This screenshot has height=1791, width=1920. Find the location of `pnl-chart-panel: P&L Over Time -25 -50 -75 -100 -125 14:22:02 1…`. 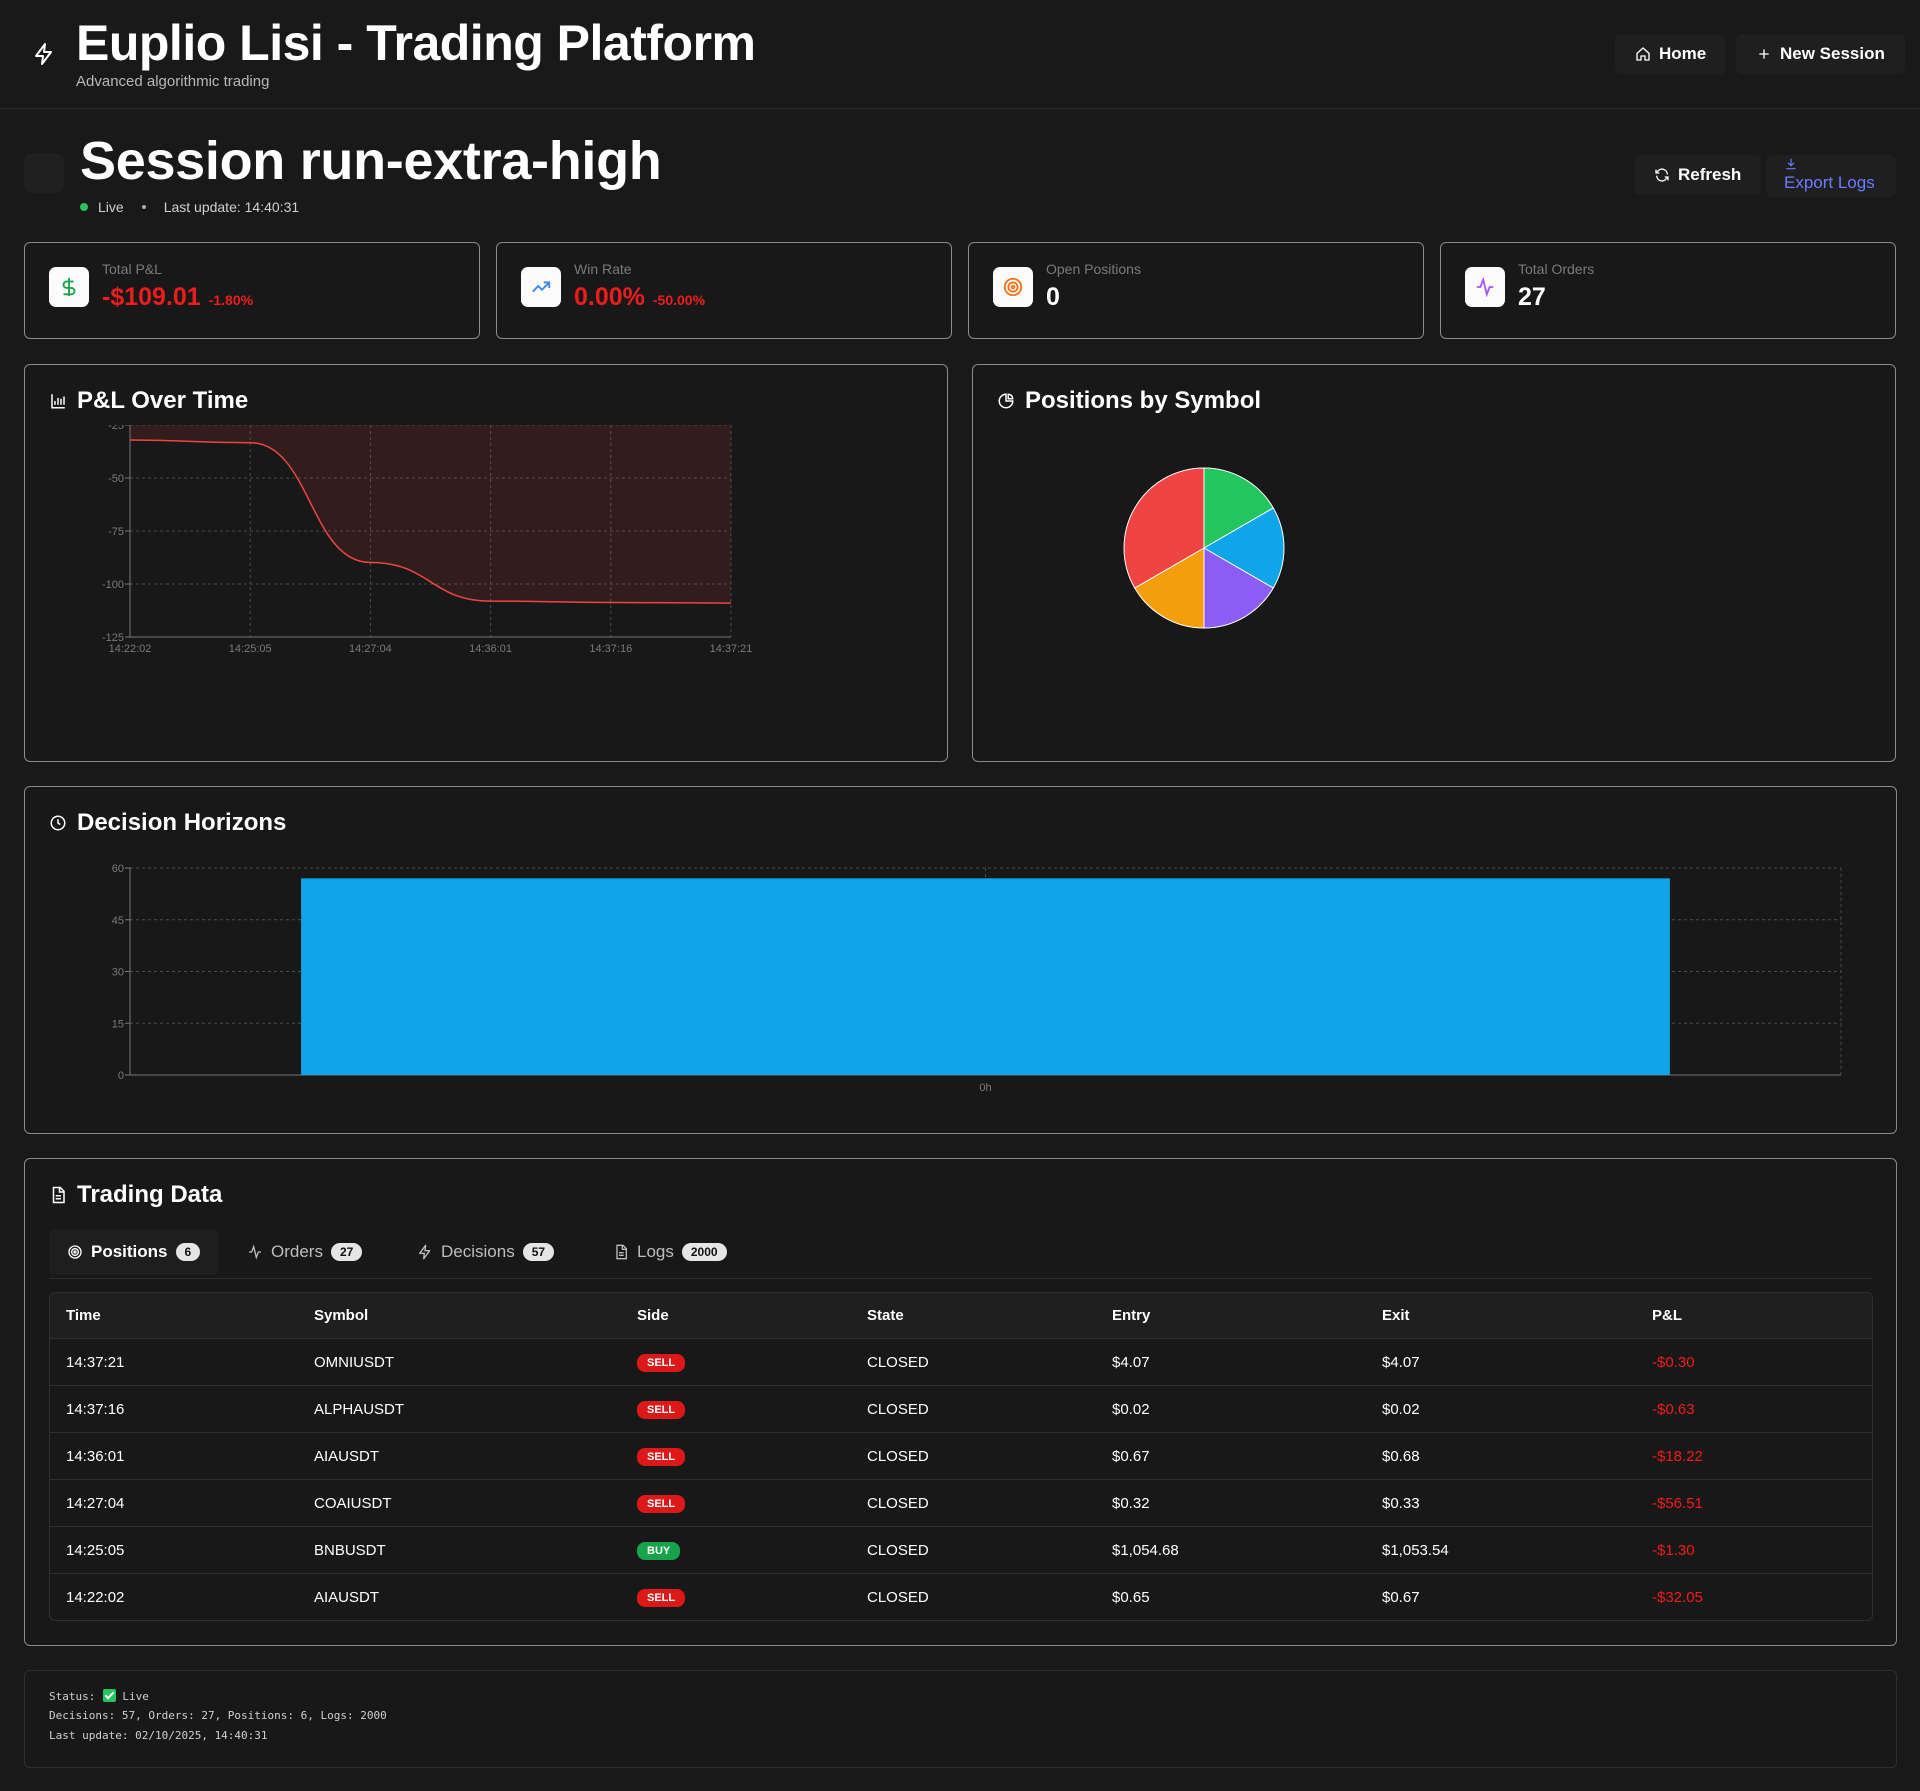

pnl-chart-panel: P&L Over Time -25 -50 -75 -100 -125 14:22:02 1… is located at coordinates (486, 563).